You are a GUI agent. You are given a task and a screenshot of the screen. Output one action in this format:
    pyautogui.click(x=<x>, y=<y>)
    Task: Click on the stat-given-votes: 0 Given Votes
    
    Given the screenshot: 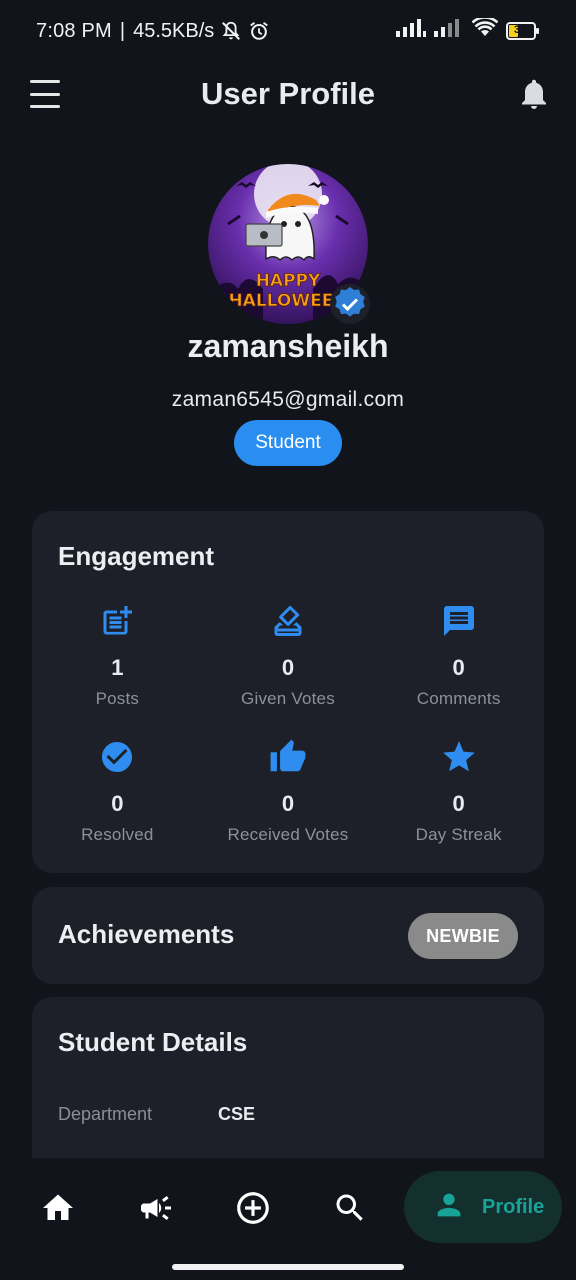 What is the action you would take?
    pyautogui.click(x=288, y=658)
    